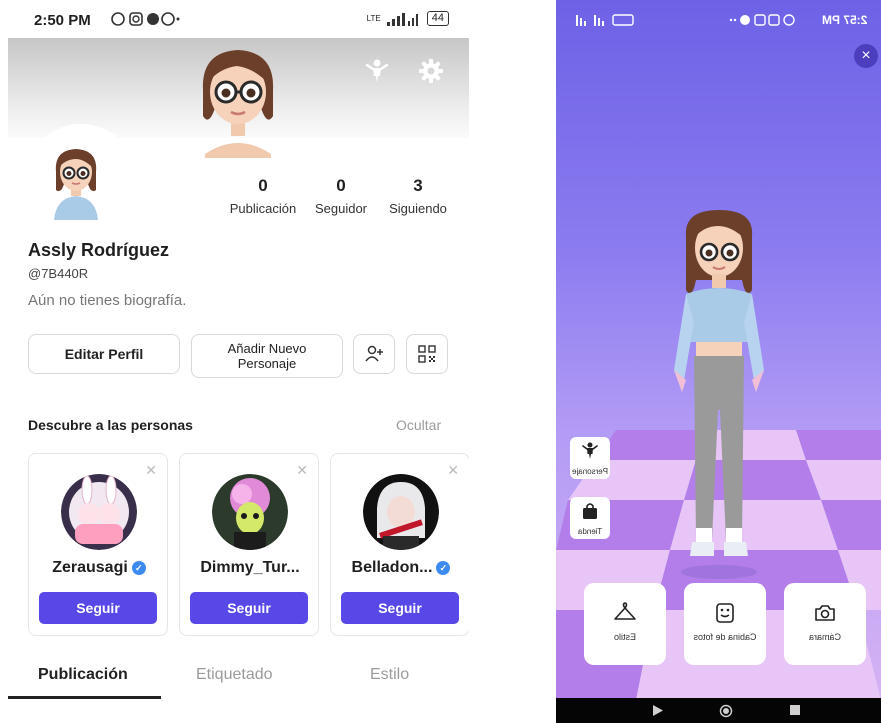 This screenshot has height=723, width=881. I want to click on style-button-label: Estilo, so click(625, 637).